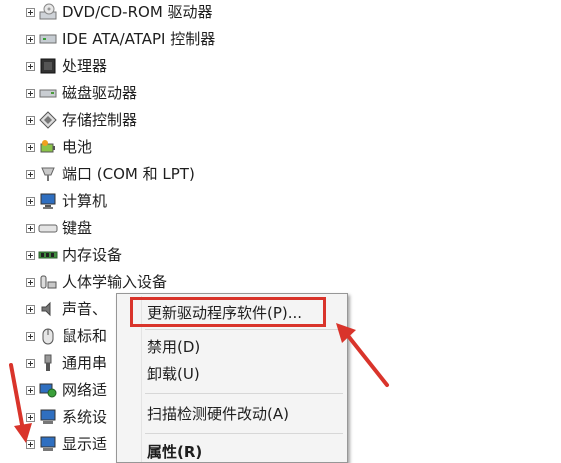 The height and width of the screenshot is (463, 561). Describe the element at coordinates (362, 355) in the screenshot. I see `arrow-to-menu-item` at that location.